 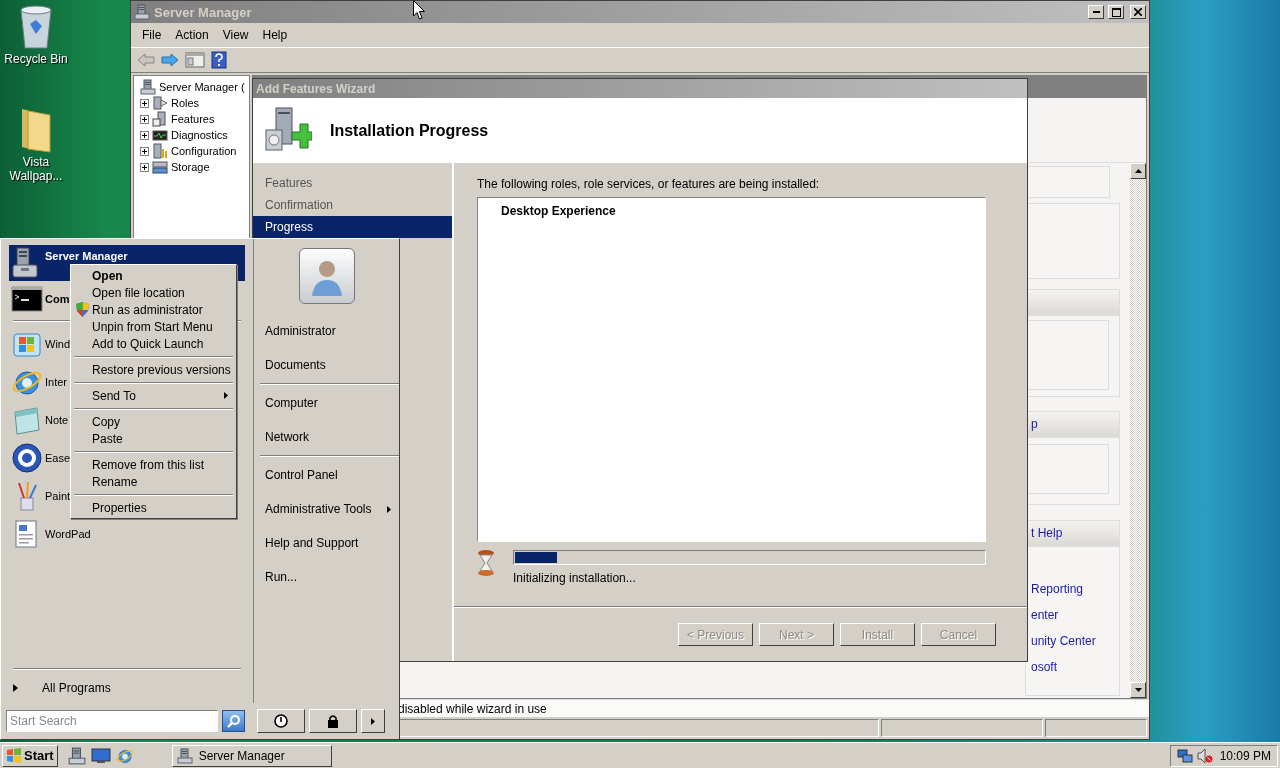 I want to click on dialog-title: Add Features Wizard, so click(x=316, y=88).